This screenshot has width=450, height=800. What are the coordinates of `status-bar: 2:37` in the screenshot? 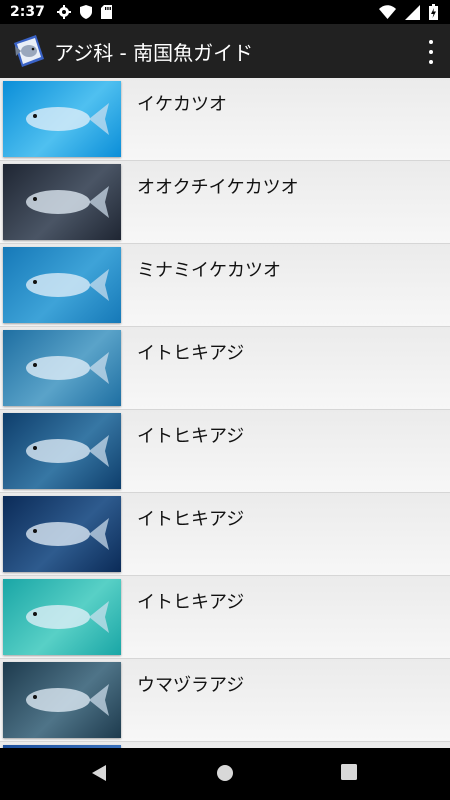 It's located at (225, 12).